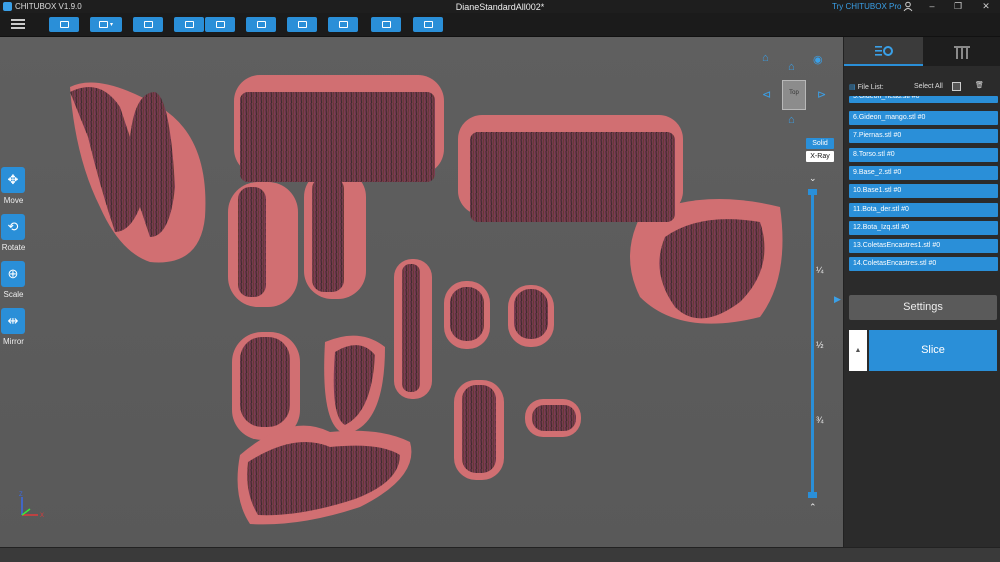 Image resolution: width=1000 pixels, height=562 pixels. What do you see at coordinates (866, 6) in the screenshot?
I see `try-pro-link: Try CHITUBOX Pro` at bounding box center [866, 6].